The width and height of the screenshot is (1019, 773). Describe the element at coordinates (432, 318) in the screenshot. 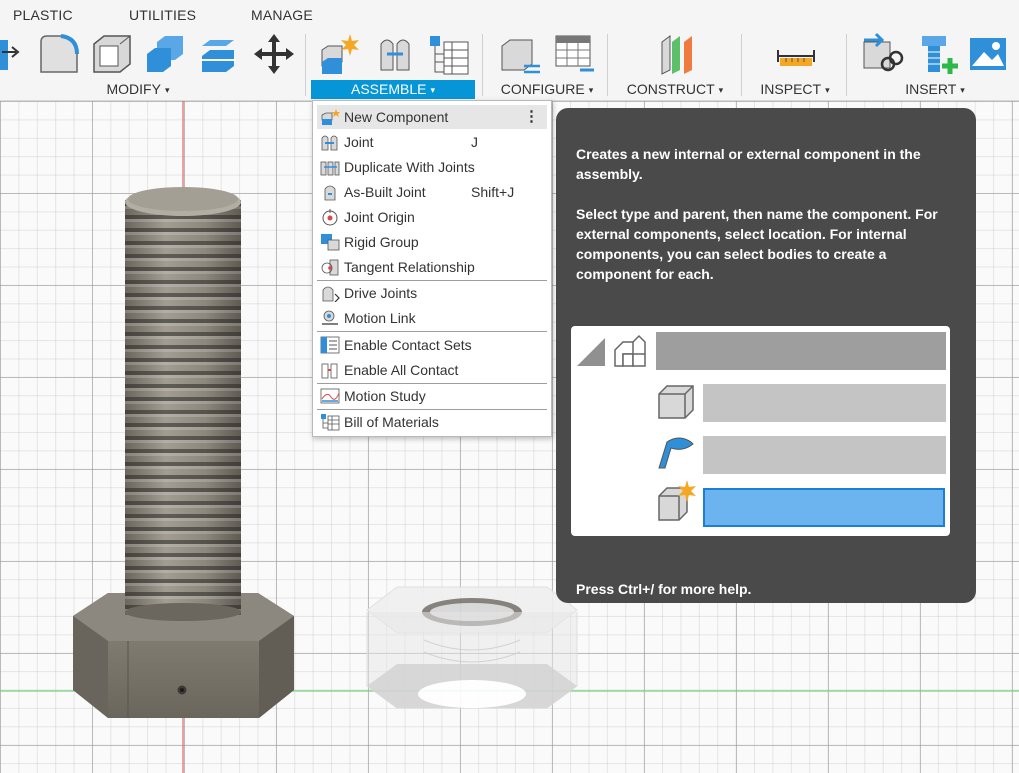

I see `menu-item-motion-link: Motion Link` at that location.